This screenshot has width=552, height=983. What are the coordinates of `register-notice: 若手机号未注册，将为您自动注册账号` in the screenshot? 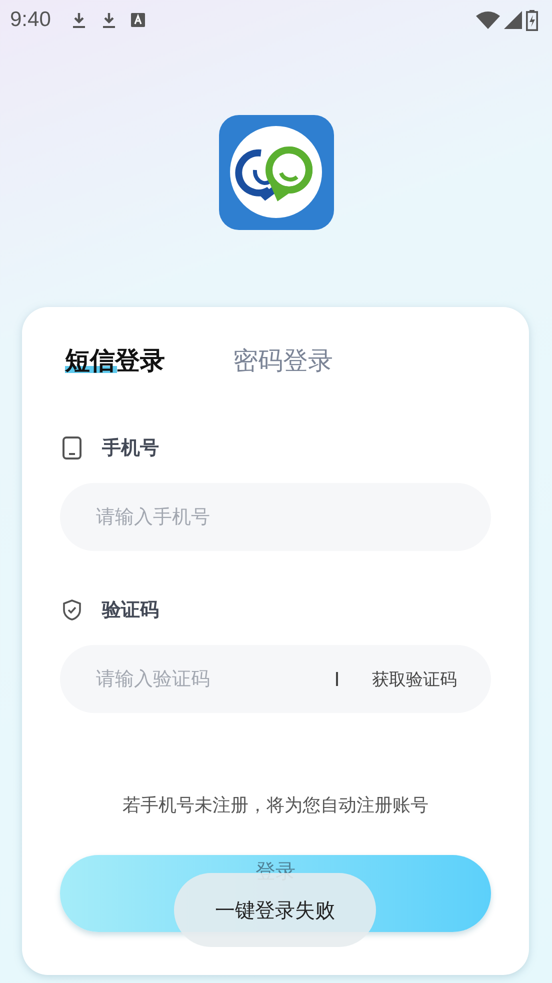 It's located at (276, 805).